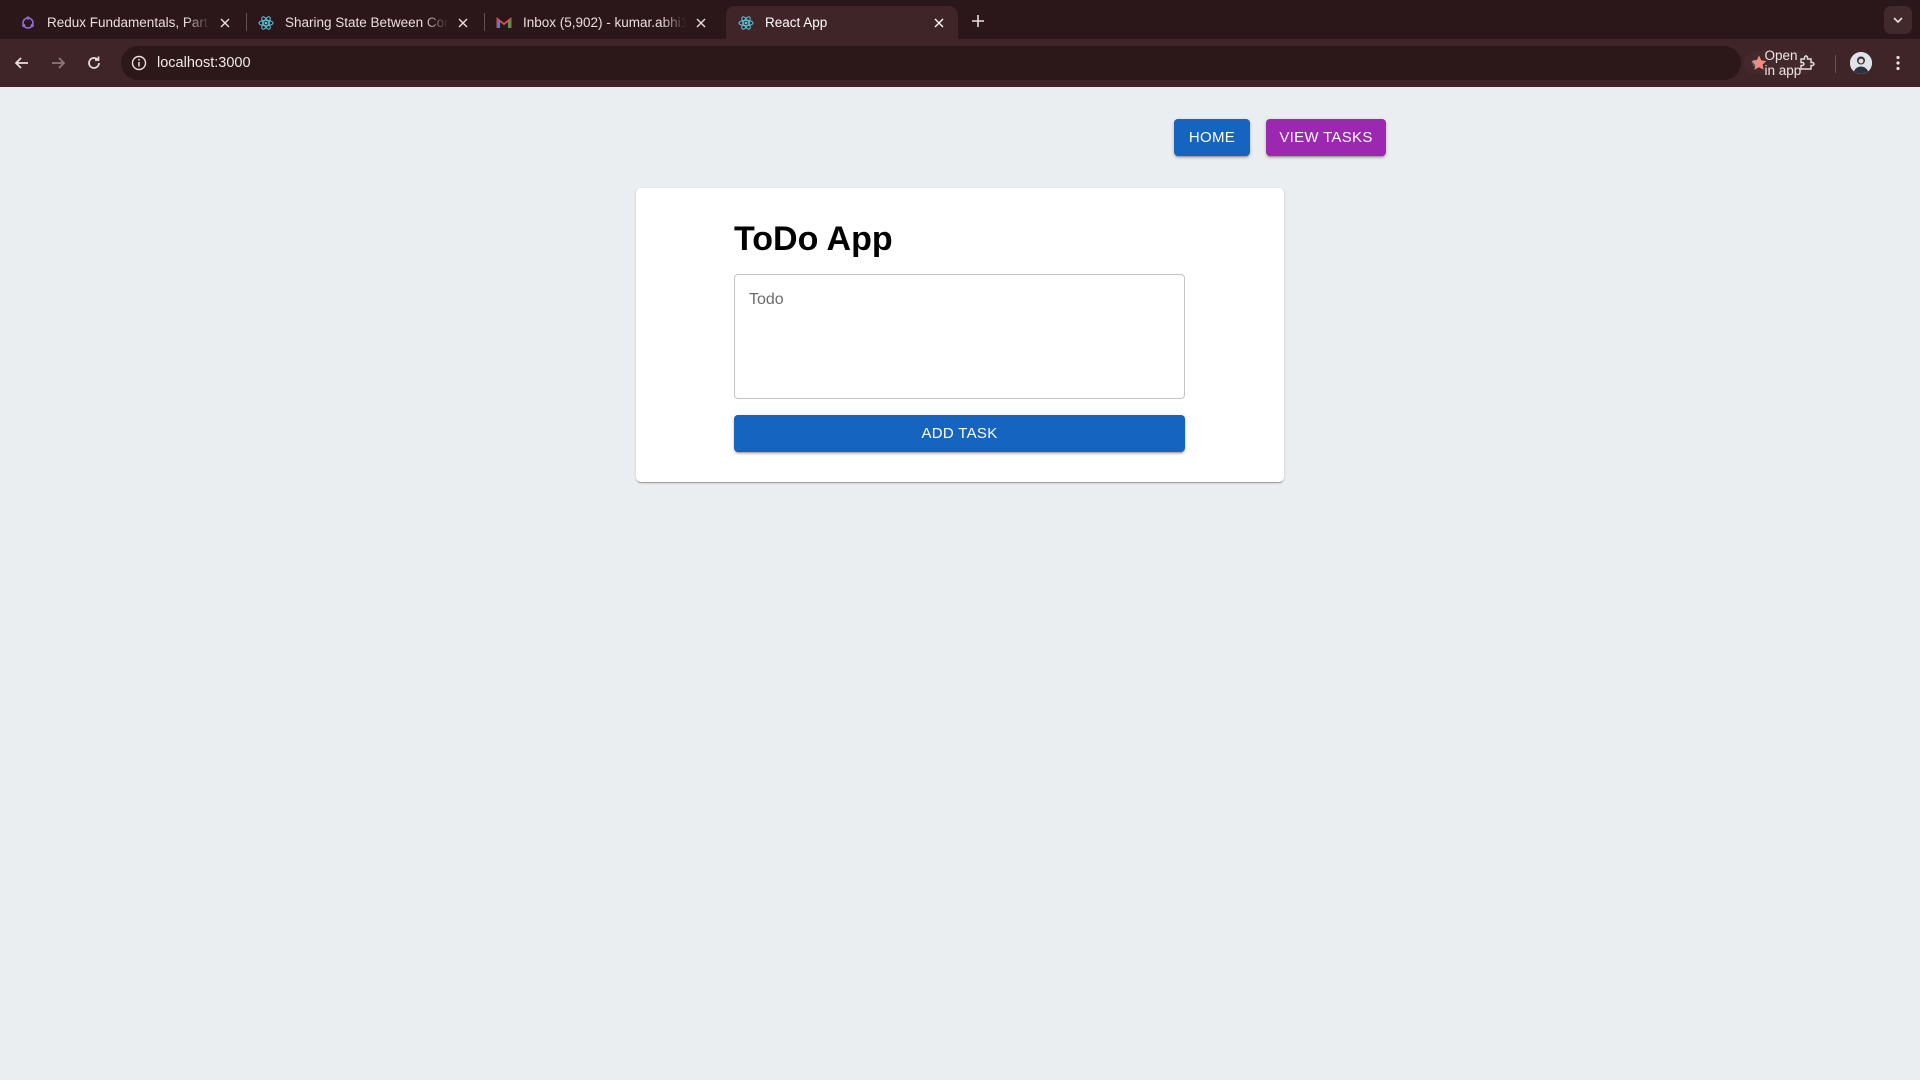 This screenshot has width=1920, height=1080. I want to click on todo-input, so click(959, 336).